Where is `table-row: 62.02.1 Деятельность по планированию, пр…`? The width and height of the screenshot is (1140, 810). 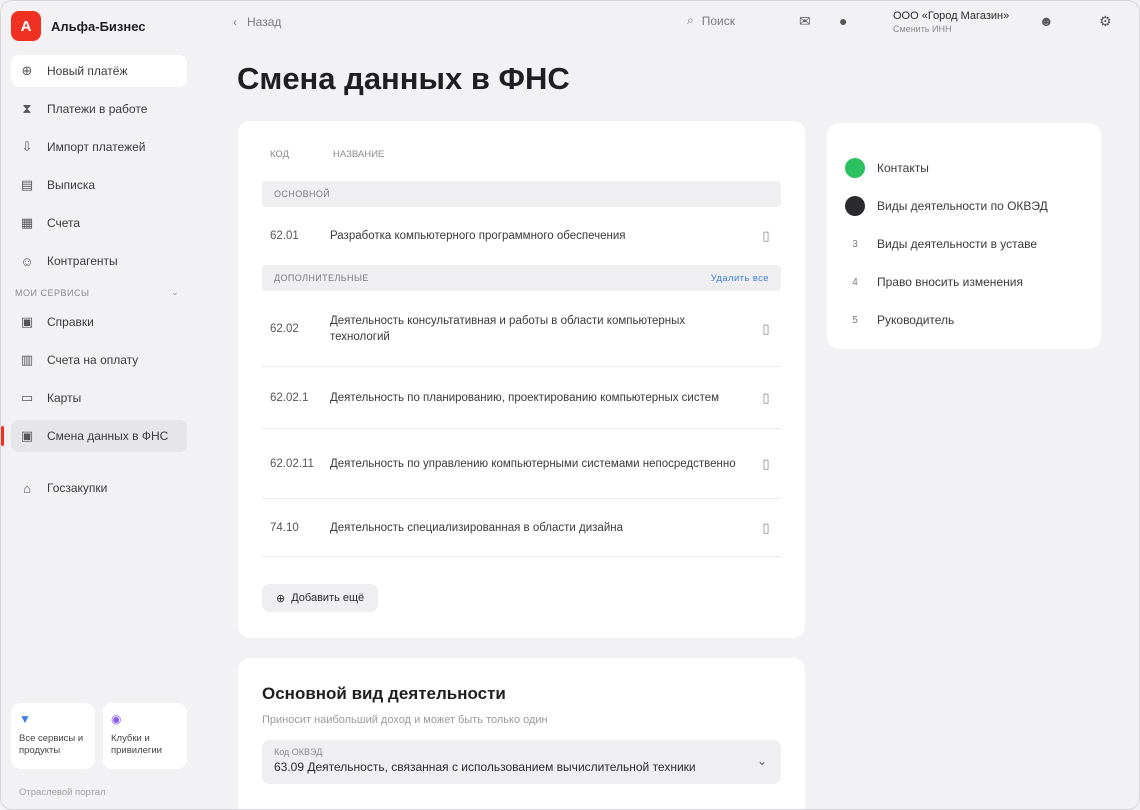 table-row: 62.02.1 Деятельность по планированию, пр… is located at coordinates (521, 398).